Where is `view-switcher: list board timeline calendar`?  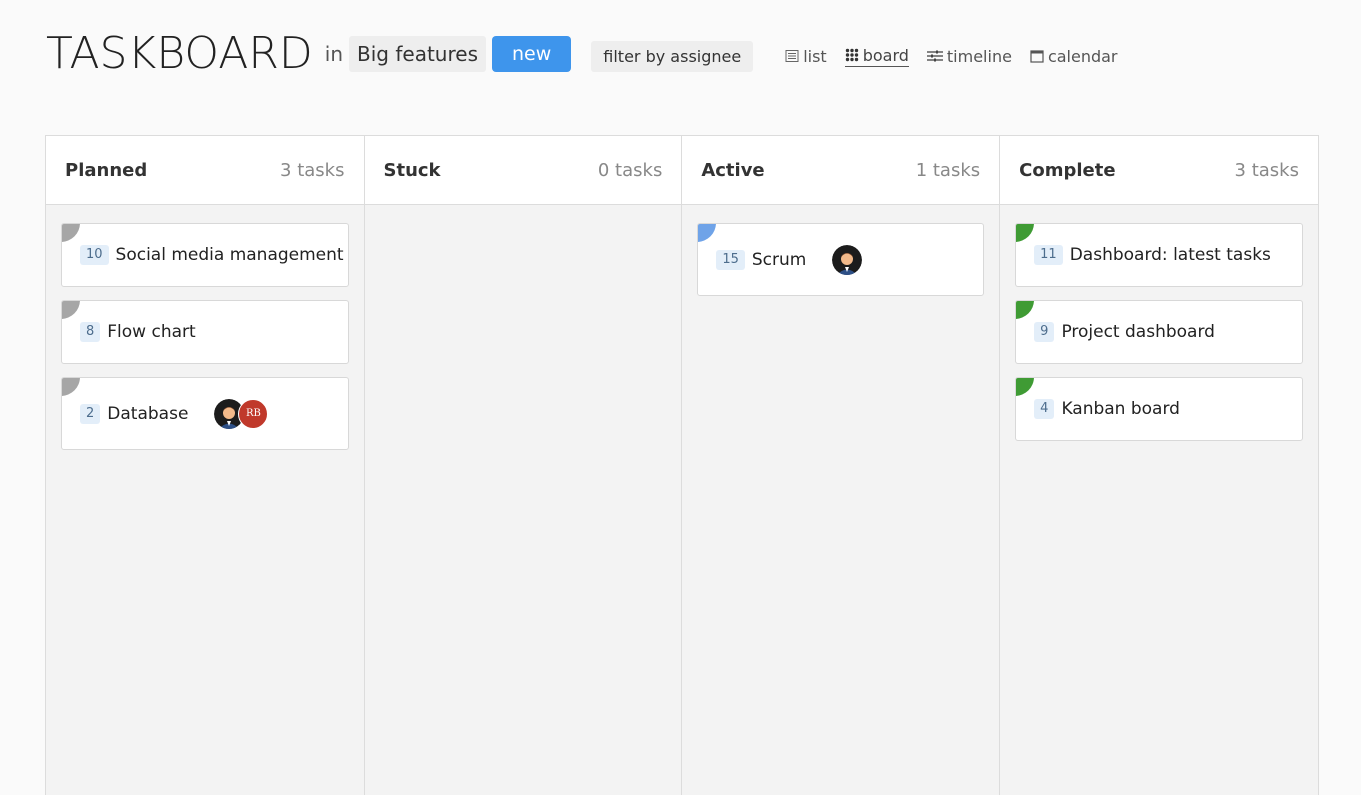
view-switcher: list board timeline calendar is located at coordinates (960, 56).